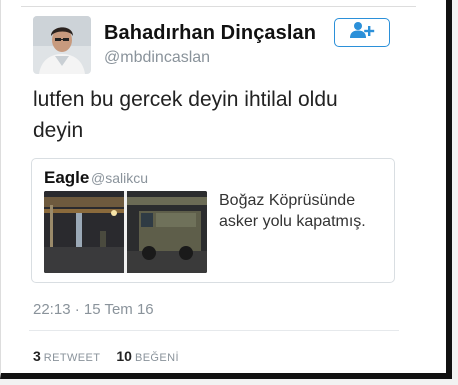 The image size is (458, 385). I want to click on quoted-author-handle: @salikcu, so click(119, 178).